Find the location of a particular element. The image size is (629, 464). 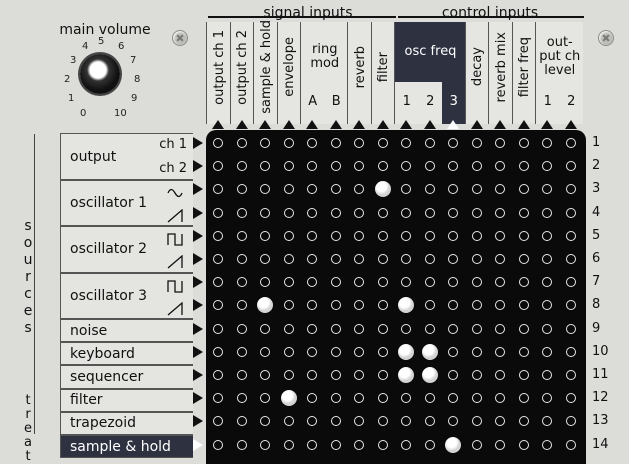

source-item: oscillator 3 is located at coordinates (126, 295).